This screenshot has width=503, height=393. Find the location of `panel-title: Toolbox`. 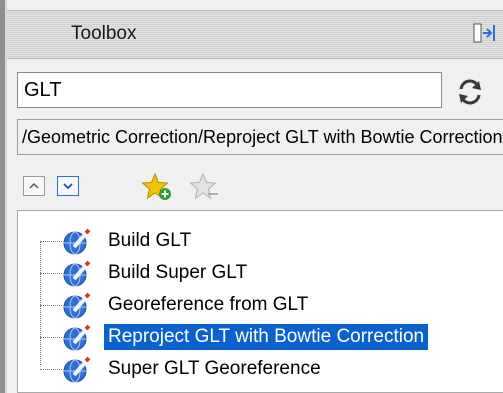

panel-title: Toolbox is located at coordinates (104, 33).